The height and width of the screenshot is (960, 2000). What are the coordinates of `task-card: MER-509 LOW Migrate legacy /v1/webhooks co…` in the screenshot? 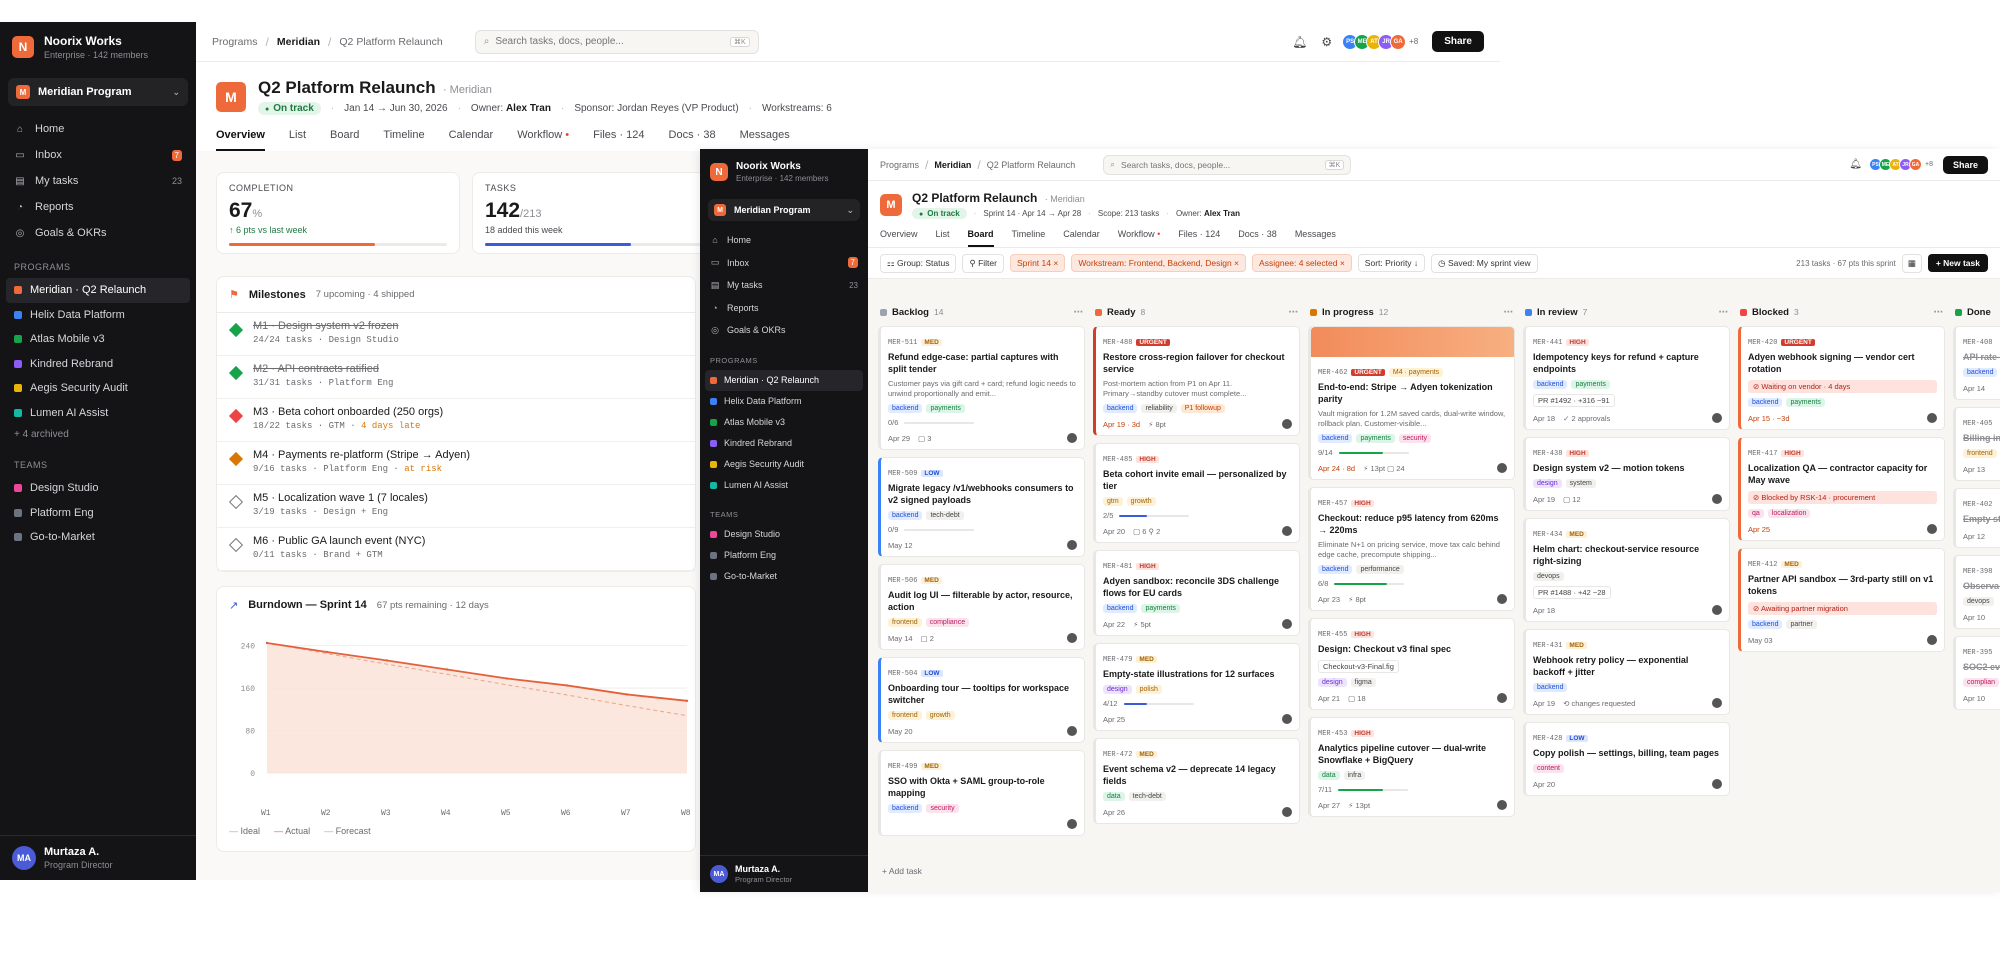 It's located at (981, 507).